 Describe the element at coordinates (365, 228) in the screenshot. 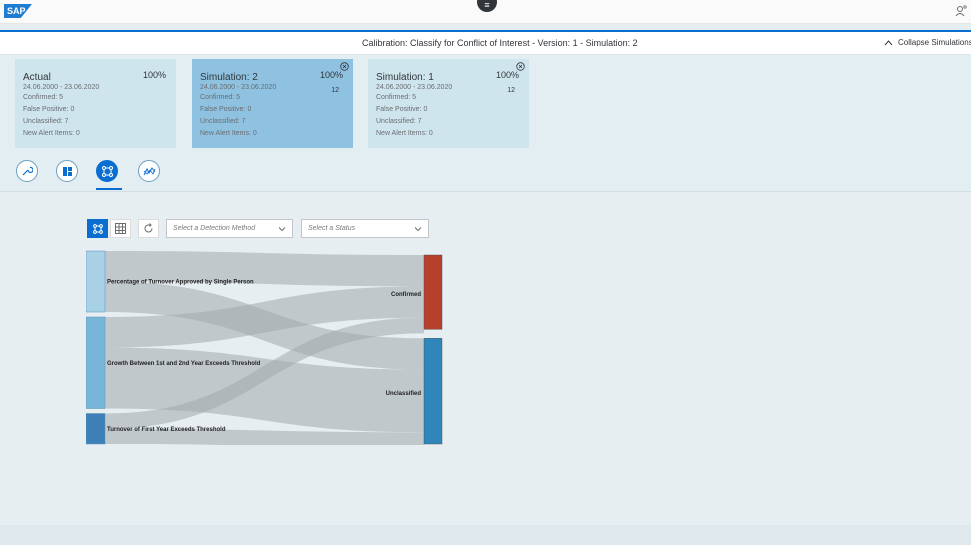

I see `status-select: Select a Status` at that location.